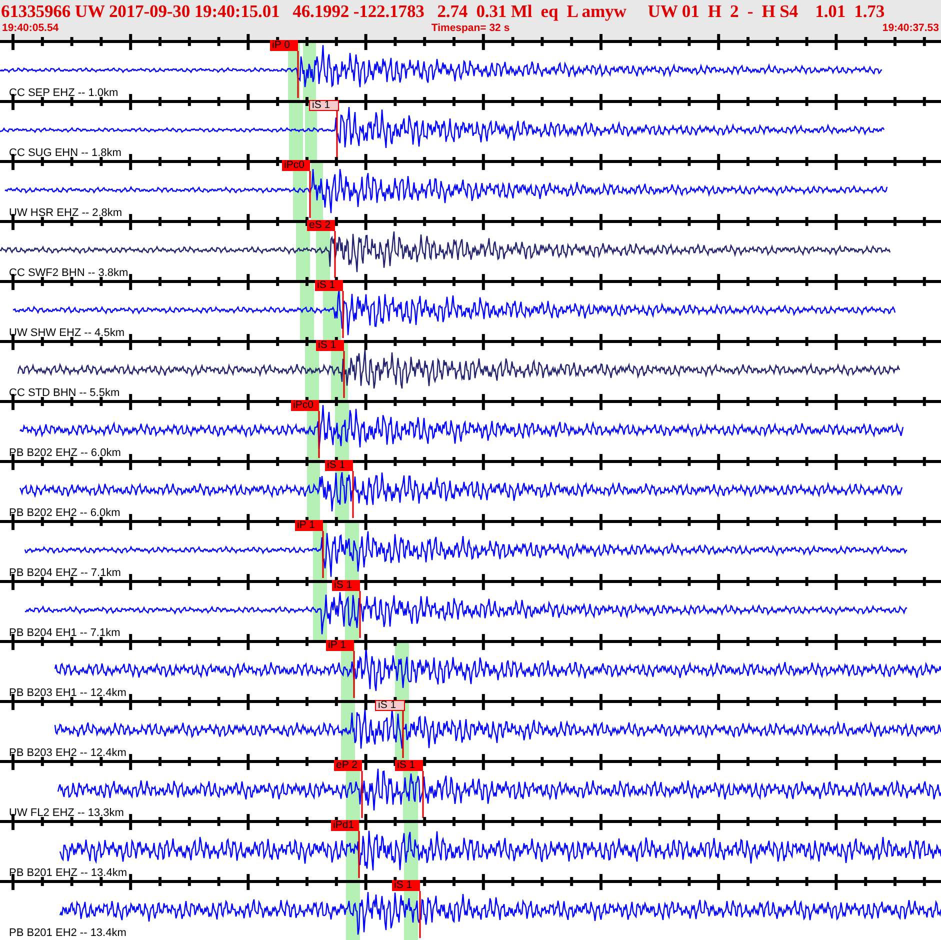 The width and height of the screenshot is (941, 940). What do you see at coordinates (67, 693) in the screenshot?
I see `station-label: PB B203 EH1 -- 12.4km` at bounding box center [67, 693].